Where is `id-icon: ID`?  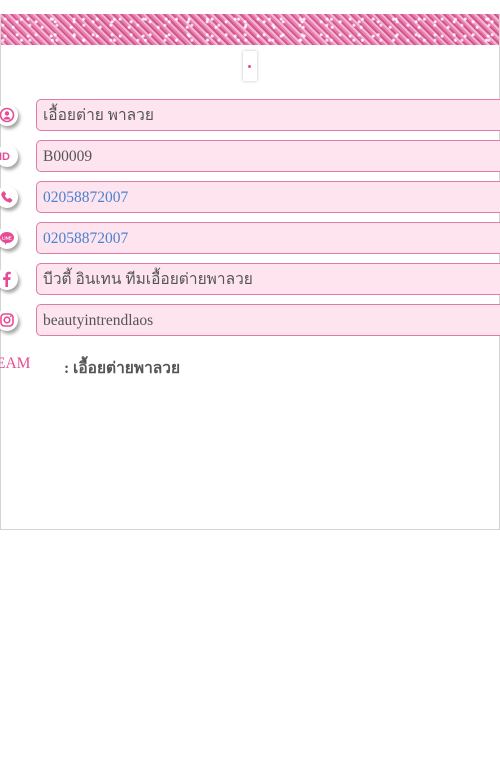 id-icon: ID is located at coordinates (9, 156).